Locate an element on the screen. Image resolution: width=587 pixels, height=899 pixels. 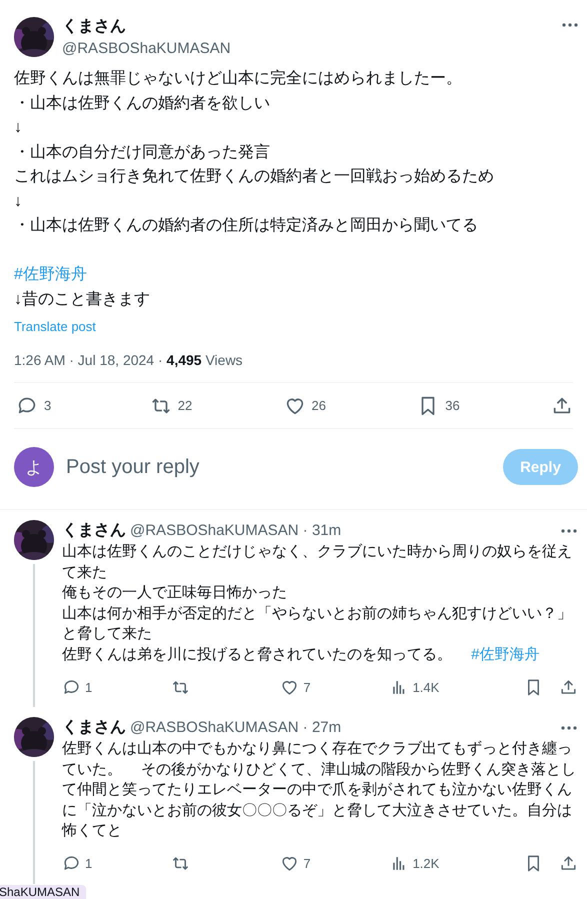
action-count: 26 is located at coordinates (319, 405).